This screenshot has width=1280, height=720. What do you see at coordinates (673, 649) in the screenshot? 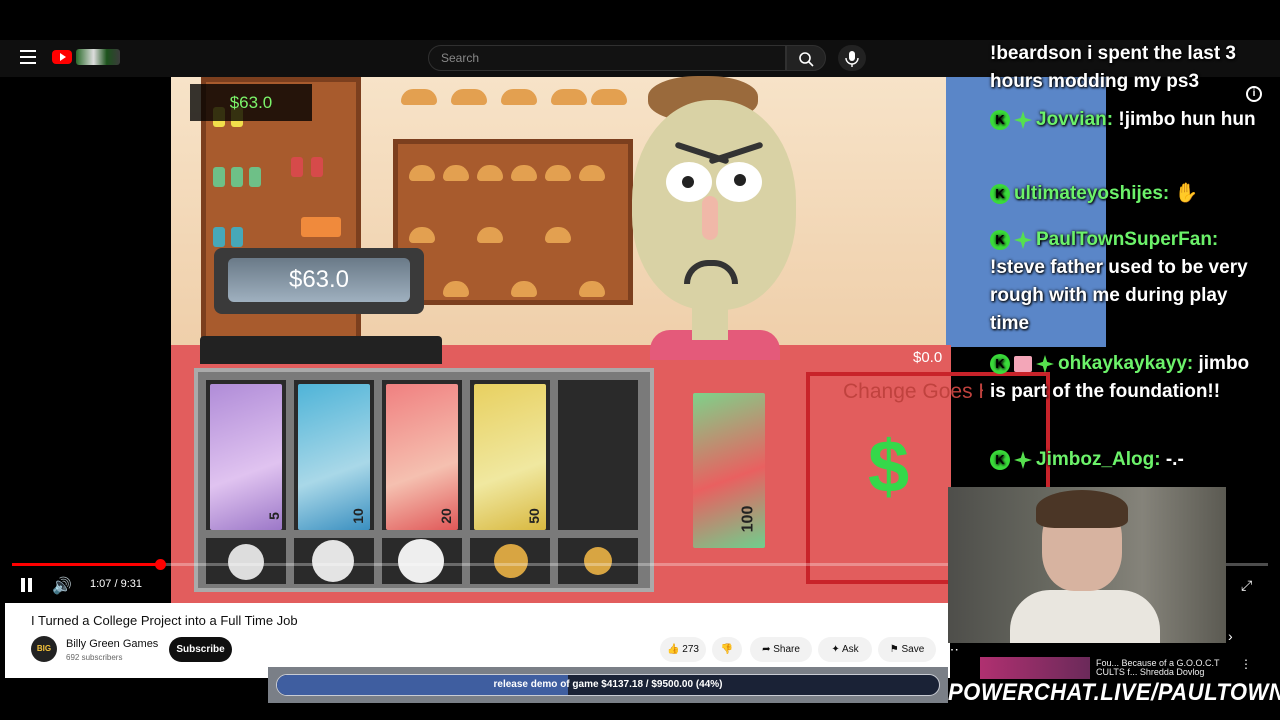
I see `thumbs-up-icon: 👍` at bounding box center [673, 649].